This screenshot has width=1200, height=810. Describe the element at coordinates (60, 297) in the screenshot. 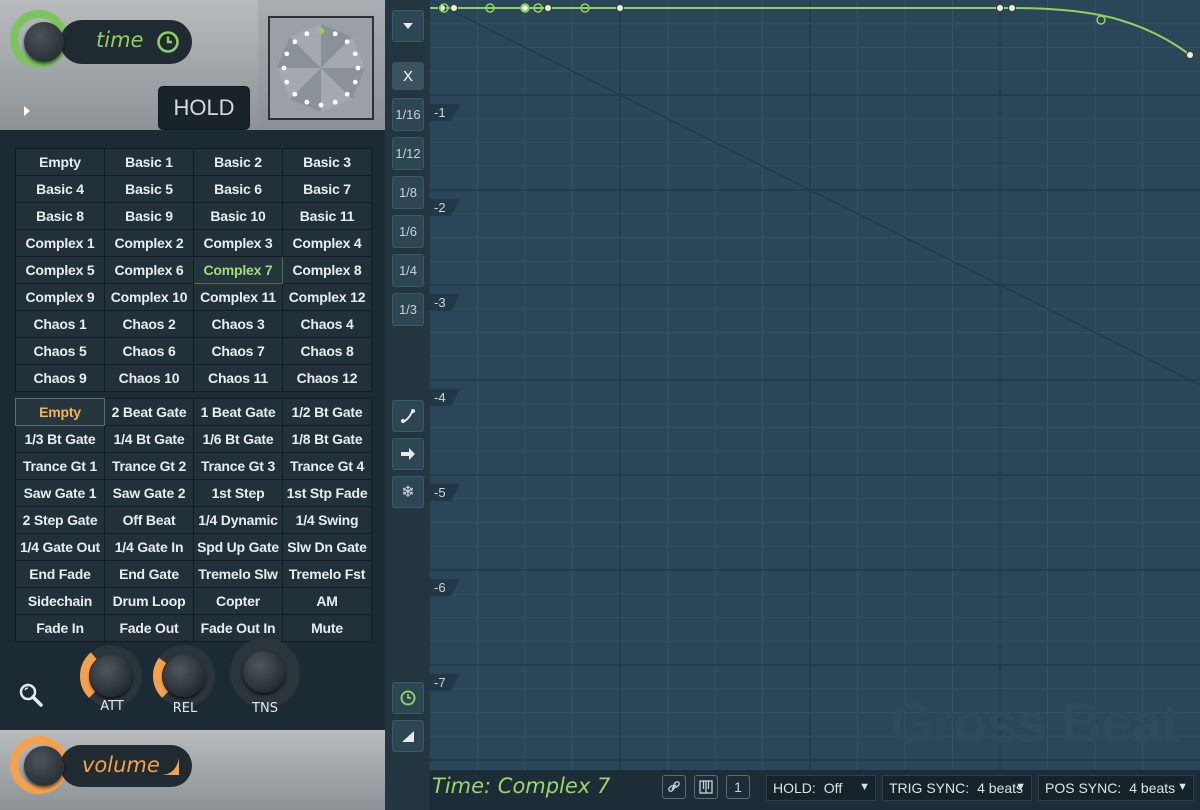

I see `time-preset-cell: Complex 9` at that location.